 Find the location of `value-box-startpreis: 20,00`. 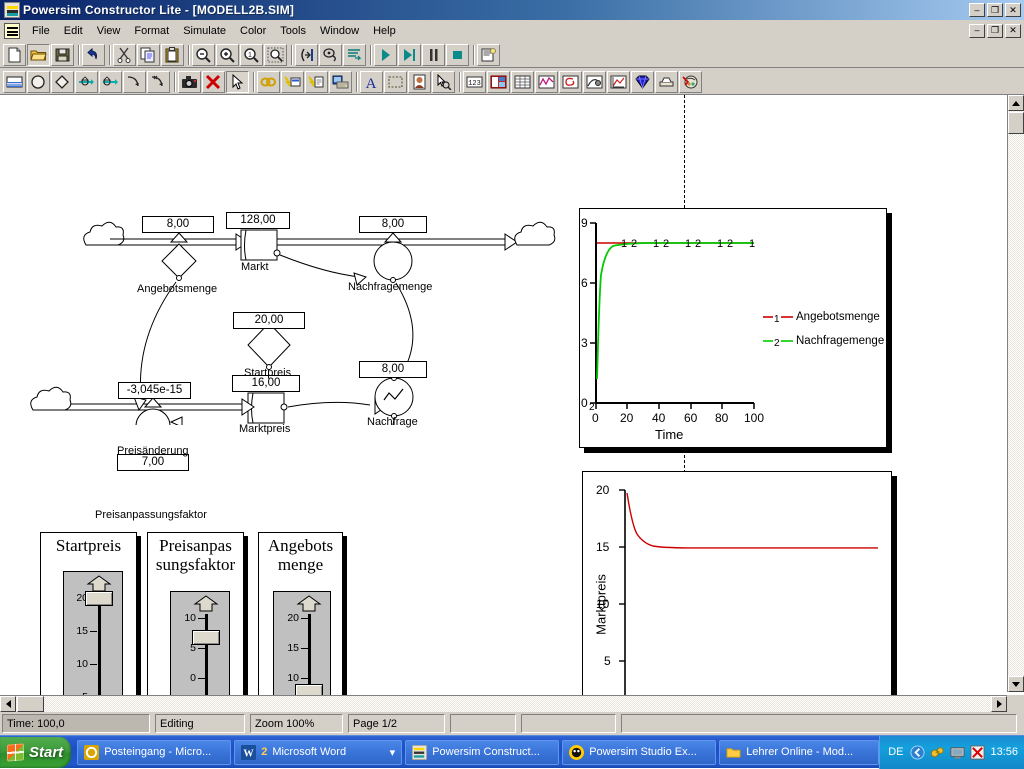

value-box-startpreis: 20,00 is located at coordinates (269, 320).